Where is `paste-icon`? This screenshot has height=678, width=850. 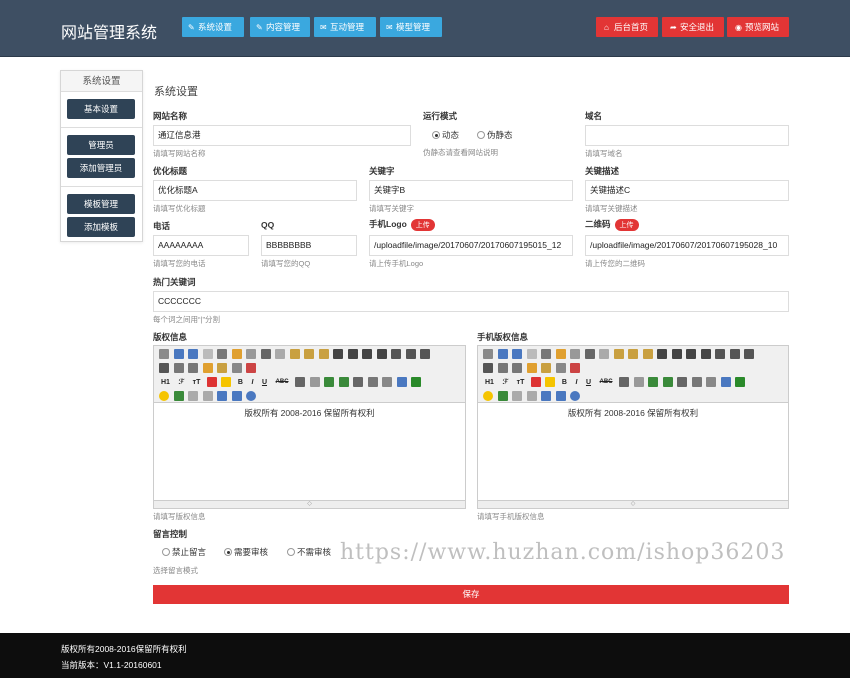 paste-icon is located at coordinates (294, 354).